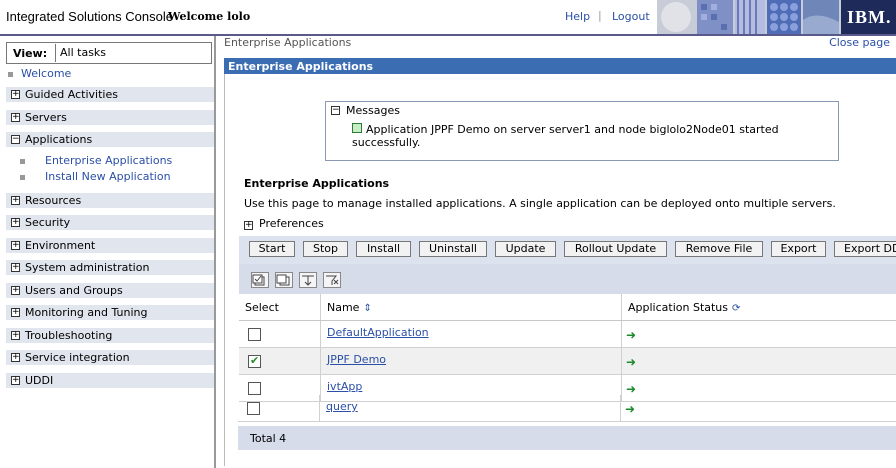 This screenshot has height=468, width=896. I want to click on preferences-toggle: + Preferences, so click(284, 223).